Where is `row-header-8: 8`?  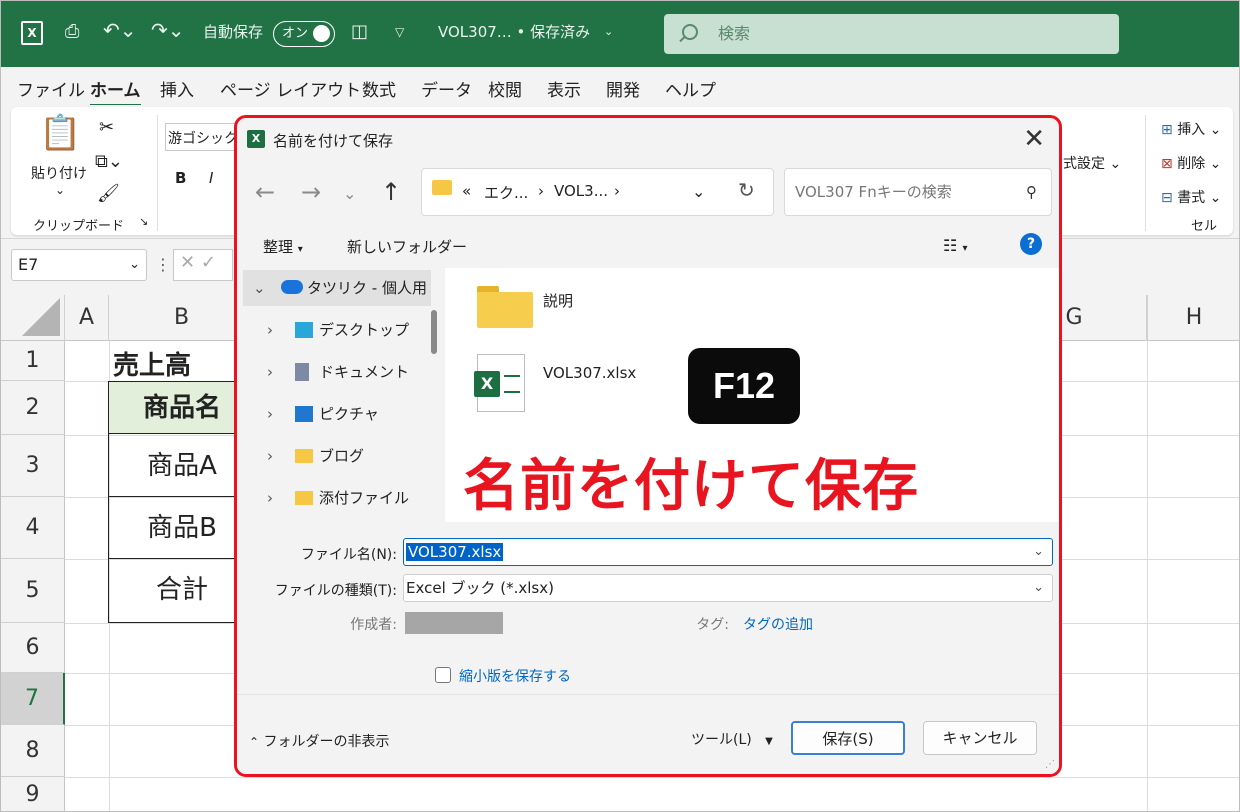
row-header-8: 8 is located at coordinates (33, 751).